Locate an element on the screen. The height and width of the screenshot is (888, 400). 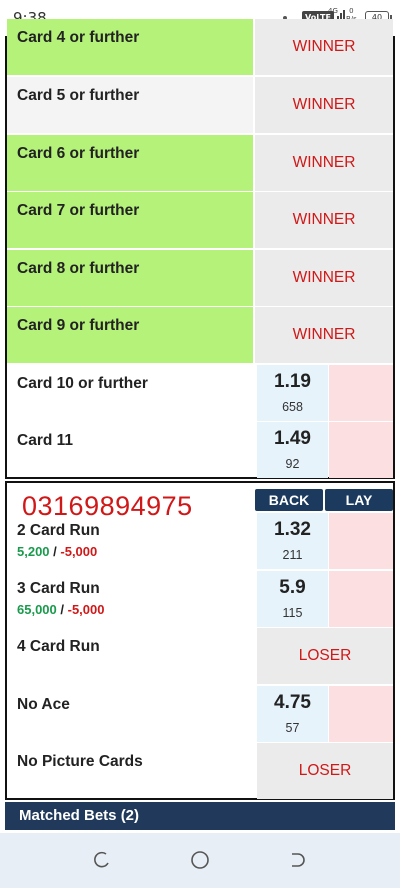
back-size: 115 is located at coordinates (292, 613).